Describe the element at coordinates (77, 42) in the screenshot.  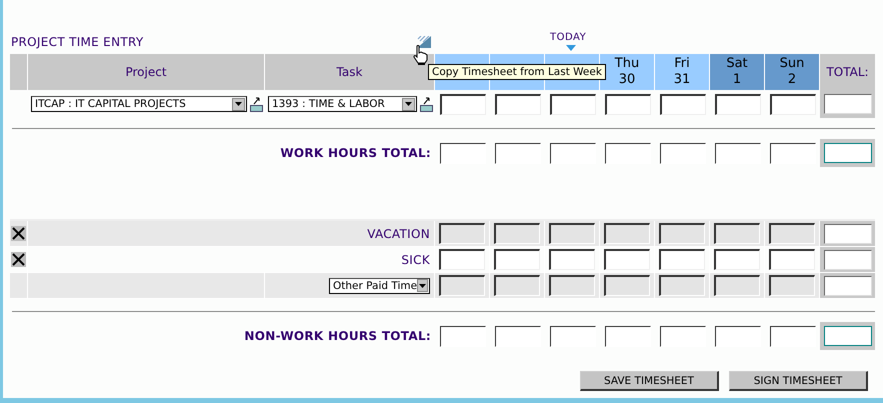
I see `page-title: PROJECT TIME ENTRY` at that location.